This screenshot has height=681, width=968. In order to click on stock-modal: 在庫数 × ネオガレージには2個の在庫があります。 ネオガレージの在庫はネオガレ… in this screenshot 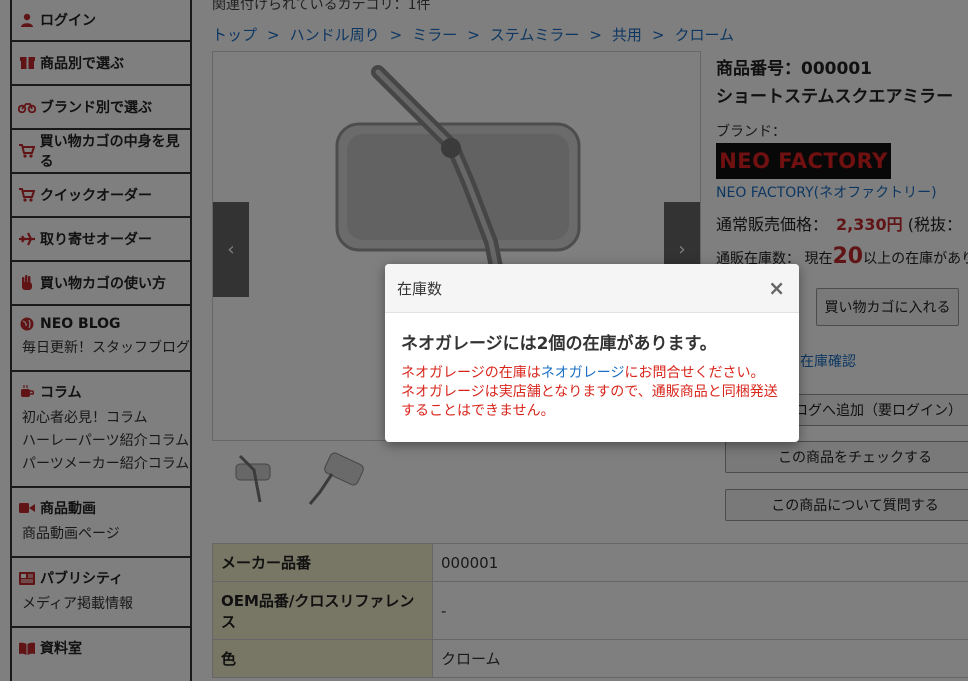, I will do `click(592, 353)`.